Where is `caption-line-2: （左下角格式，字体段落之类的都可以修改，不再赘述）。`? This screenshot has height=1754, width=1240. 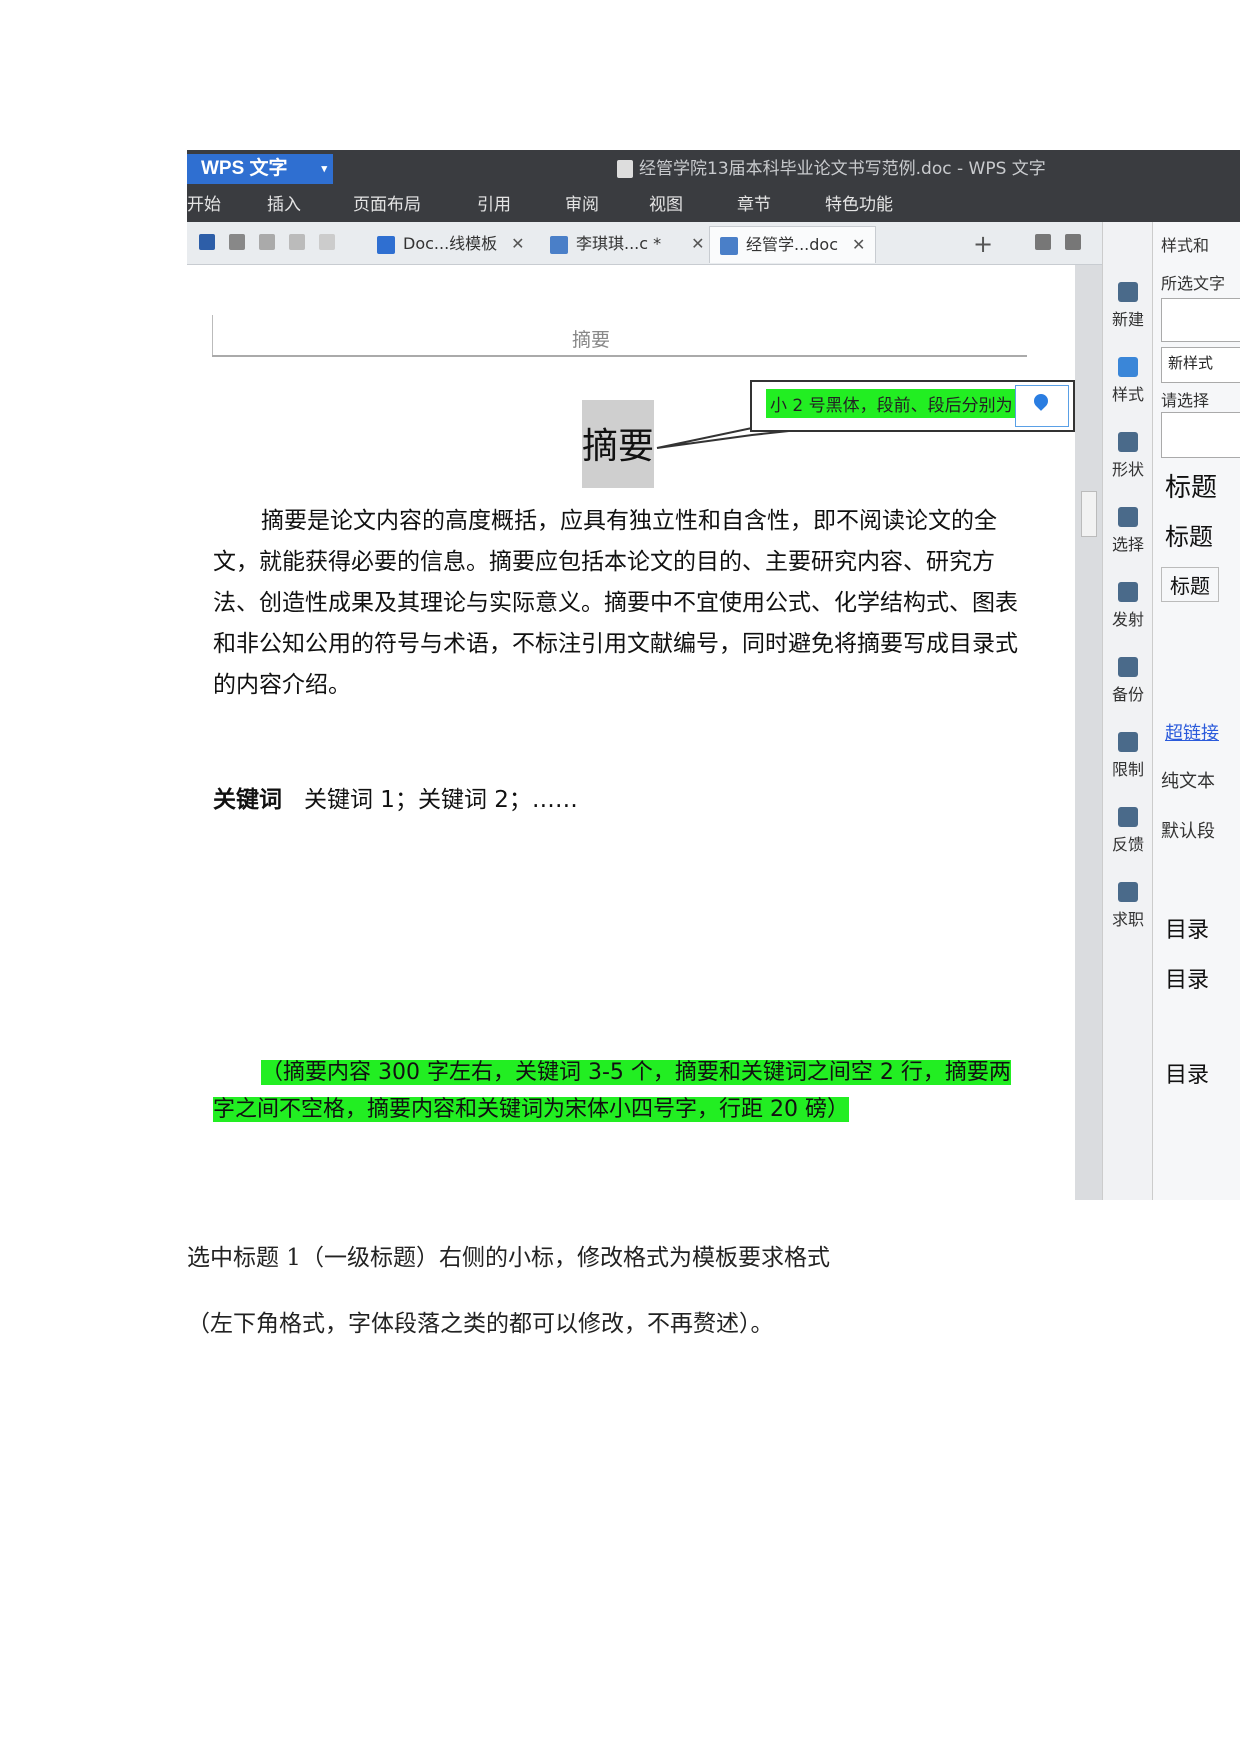 caption-line-2: （左下角格式，字体段落之类的都可以修改，不再赘述）。 is located at coordinates (480, 1324).